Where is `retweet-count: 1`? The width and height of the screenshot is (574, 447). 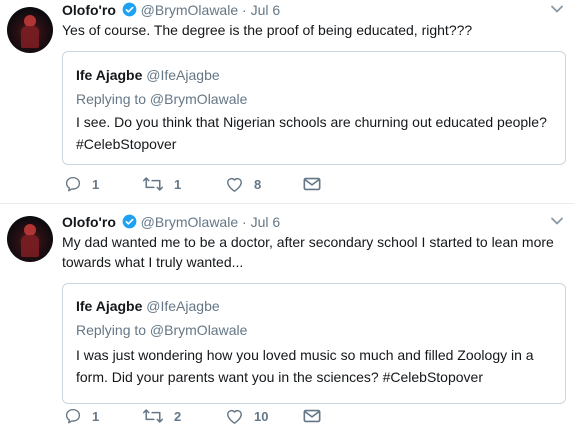 retweet-count: 1 is located at coordinates (178, 184).